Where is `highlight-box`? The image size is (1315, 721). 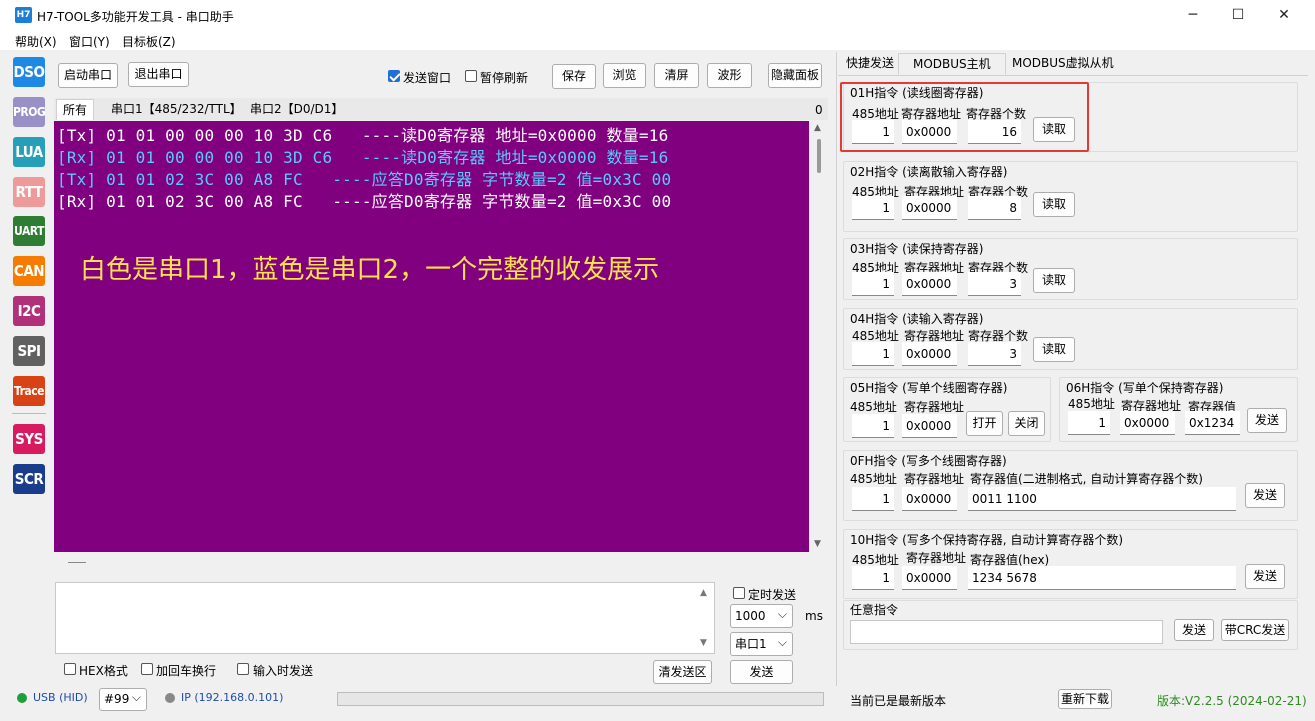 highlight-box is located at coordinates (964, 117).